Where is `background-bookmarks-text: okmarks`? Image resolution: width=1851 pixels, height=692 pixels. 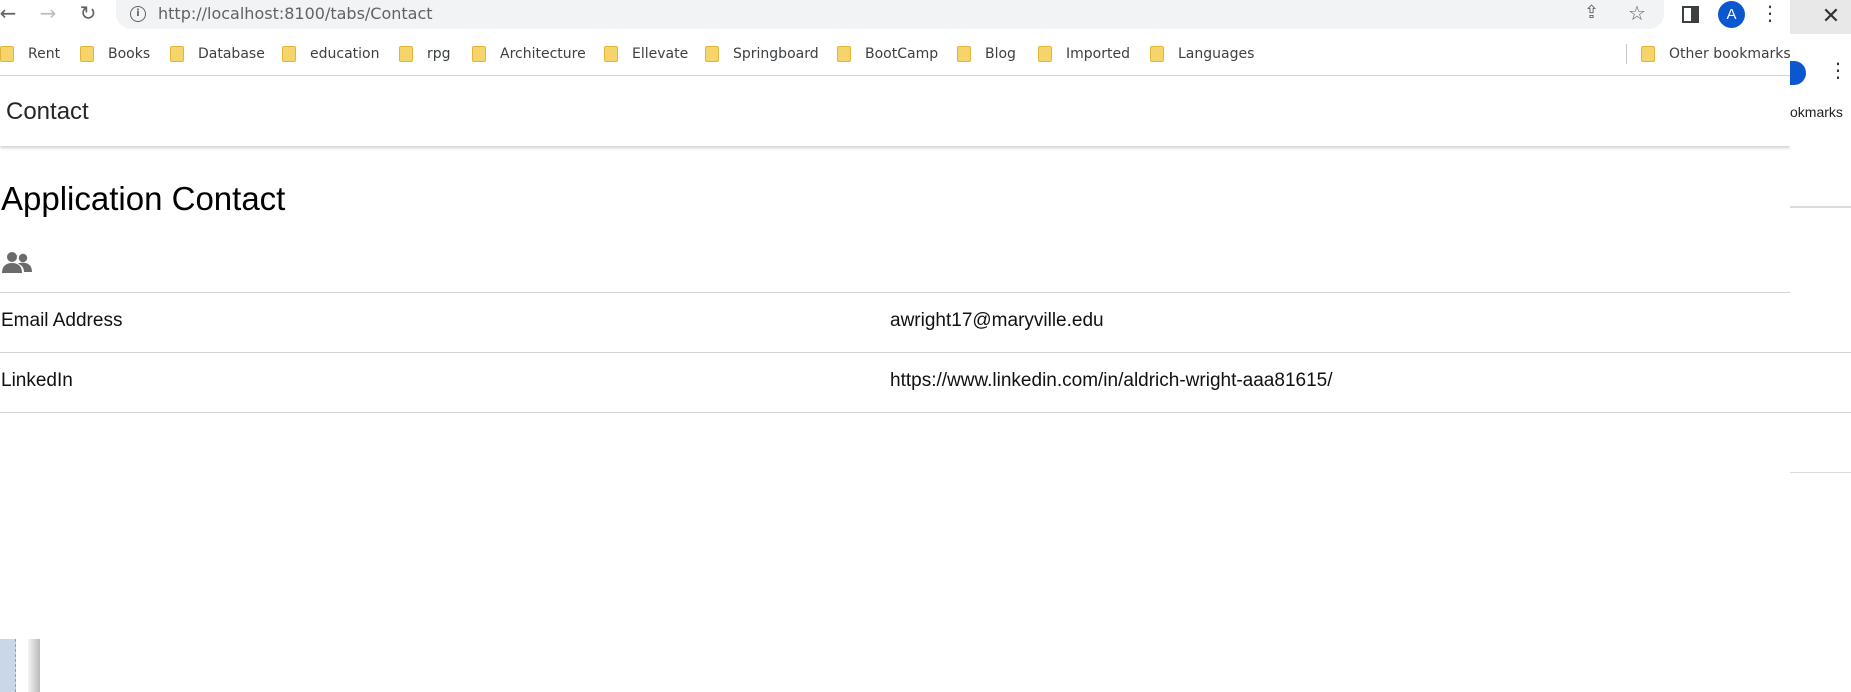
background-bookmarks-text: okmarks is located at coordinates (1816, 112).